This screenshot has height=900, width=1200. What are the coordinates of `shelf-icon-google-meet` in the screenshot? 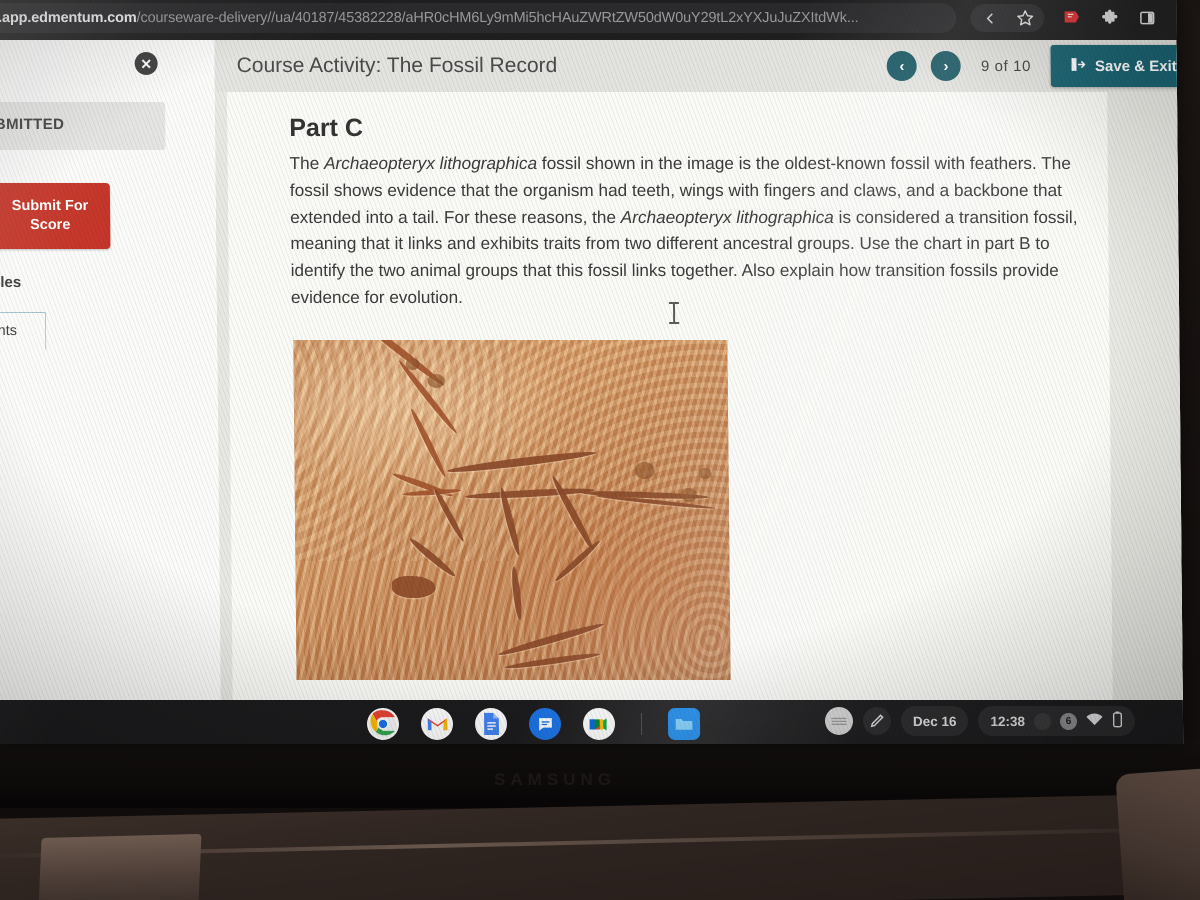 It's located at (599, 723).